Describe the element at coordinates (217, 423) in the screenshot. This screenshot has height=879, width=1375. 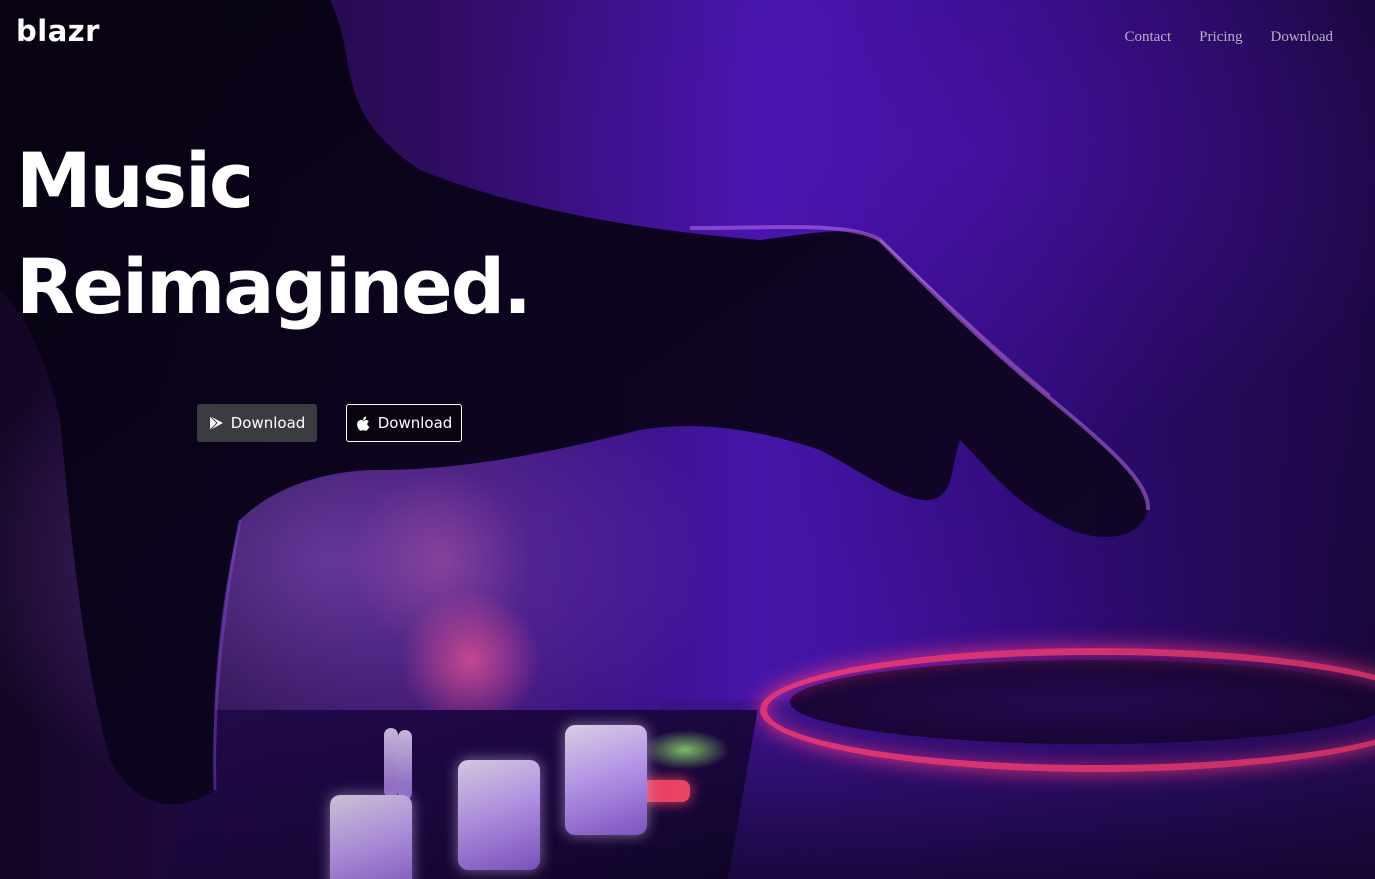
I see `play-store-icon` at that location.